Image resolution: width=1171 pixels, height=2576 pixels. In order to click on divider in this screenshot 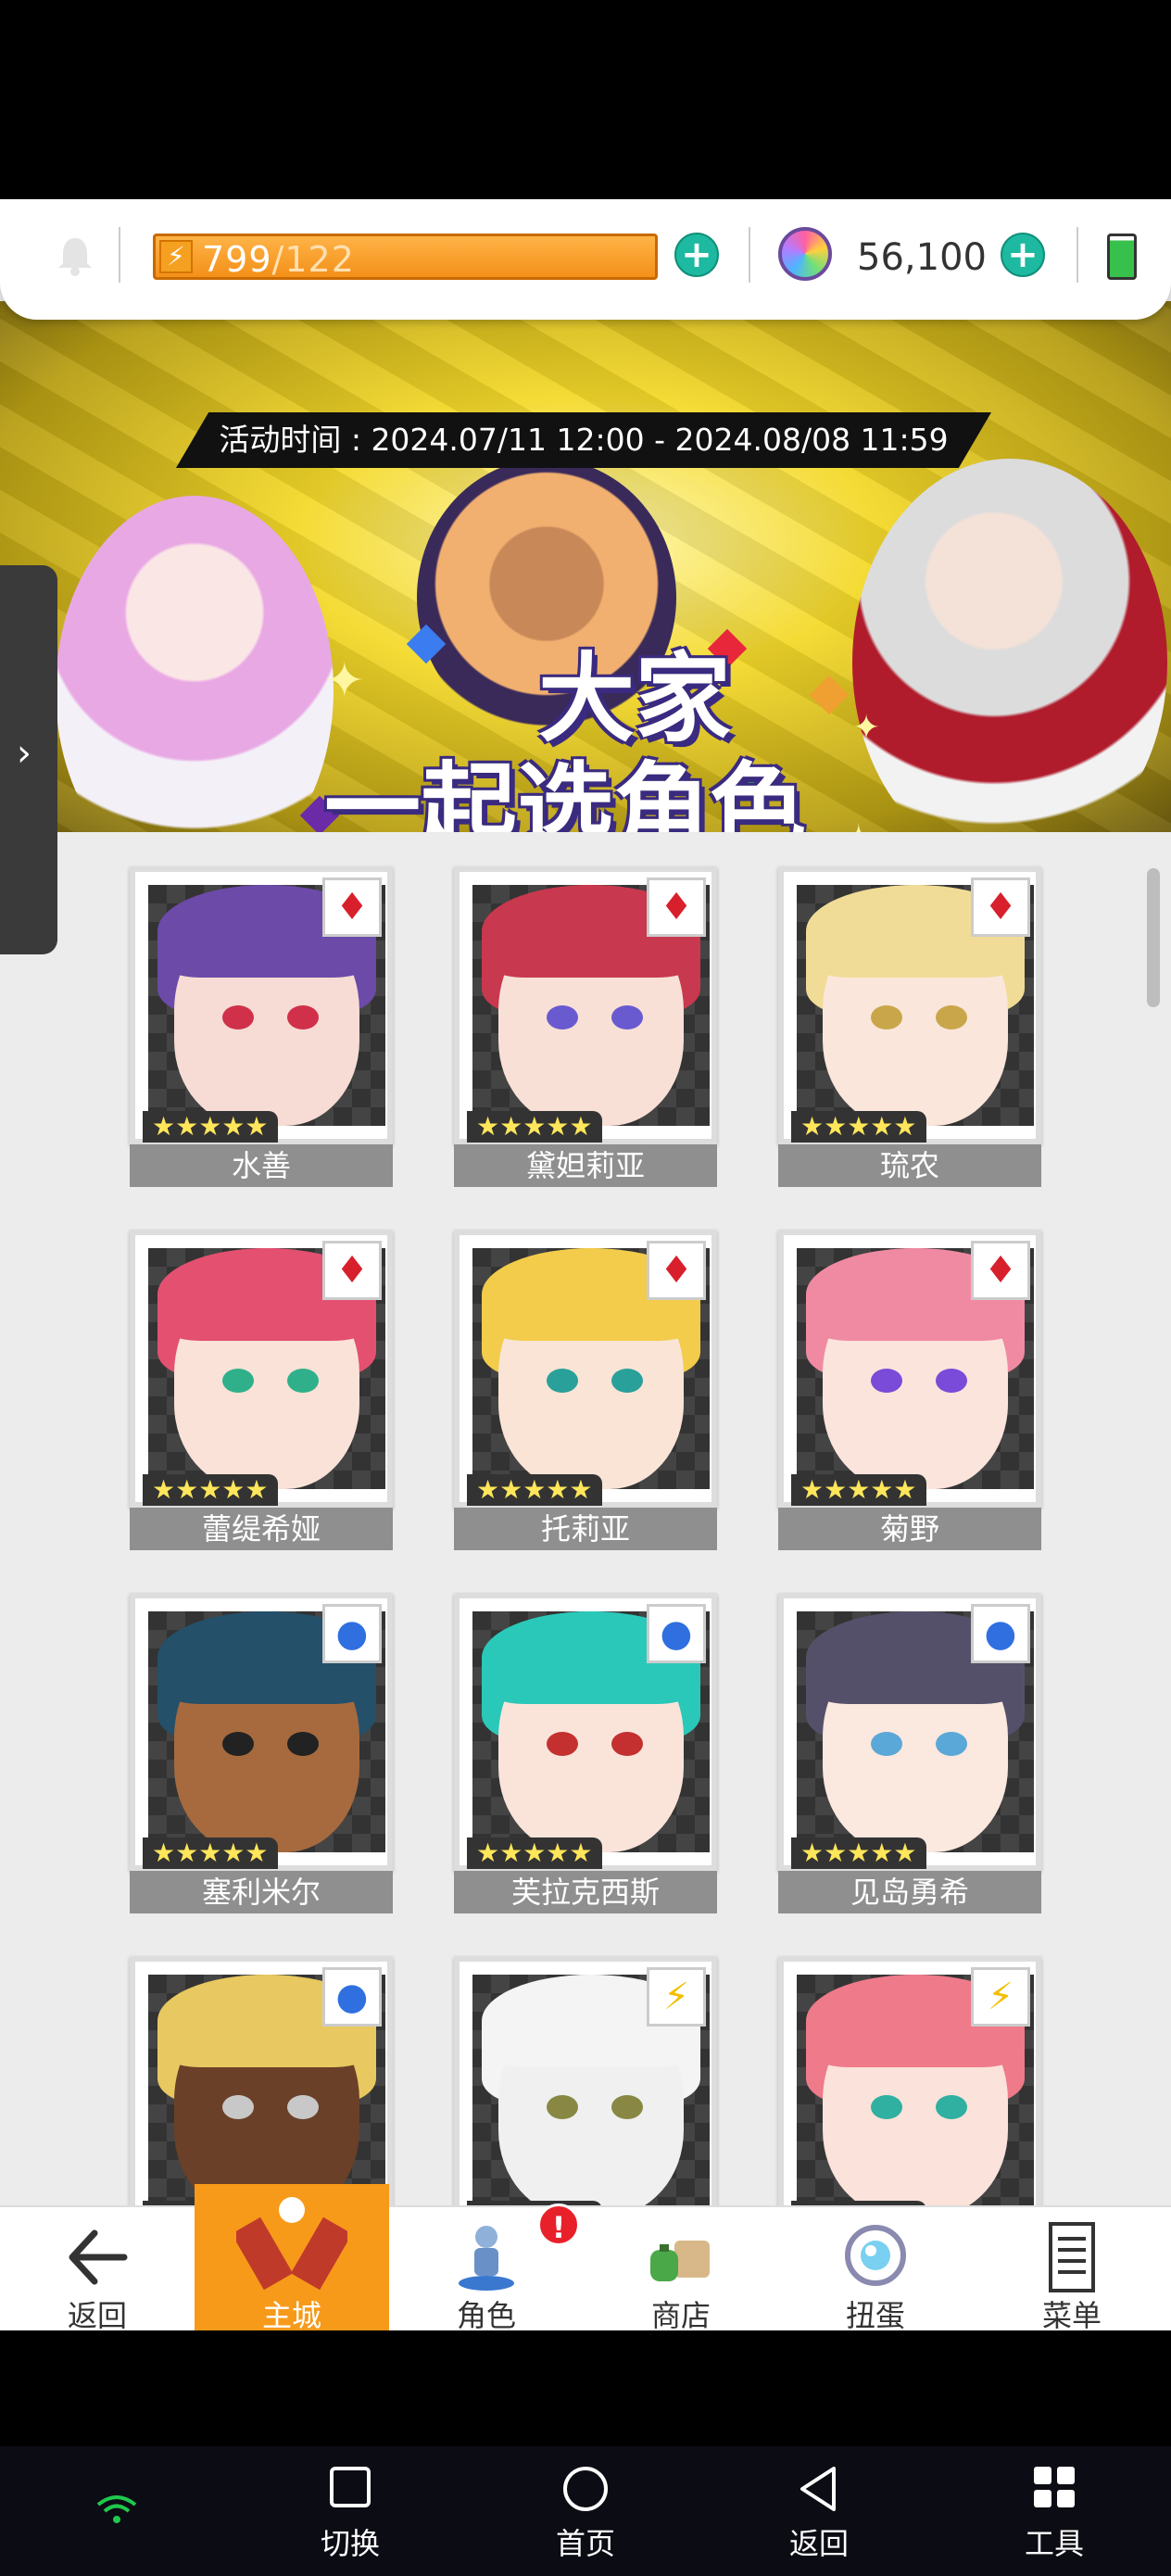, I will do `click(1078, 255)`.